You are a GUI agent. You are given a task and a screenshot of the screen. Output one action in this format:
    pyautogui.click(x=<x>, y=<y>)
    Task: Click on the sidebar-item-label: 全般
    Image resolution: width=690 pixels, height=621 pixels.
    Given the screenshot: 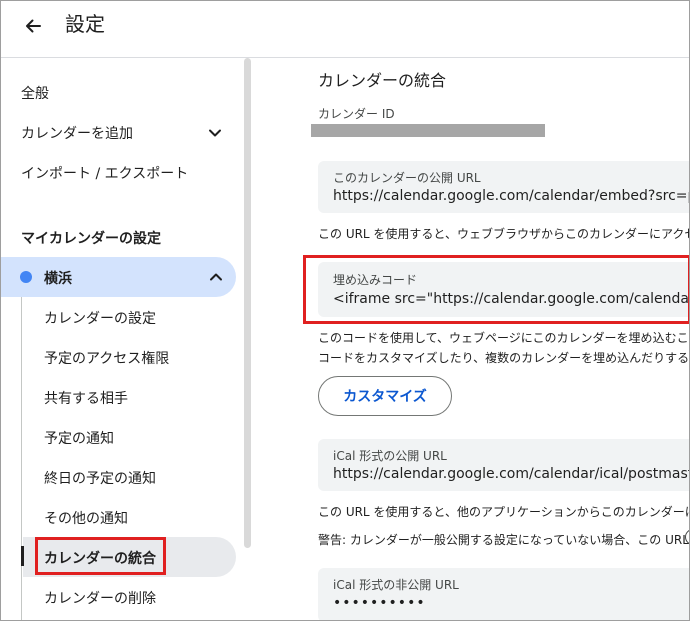 What is the action you would take?
    pyautogui.click(x=35, y=94)
    